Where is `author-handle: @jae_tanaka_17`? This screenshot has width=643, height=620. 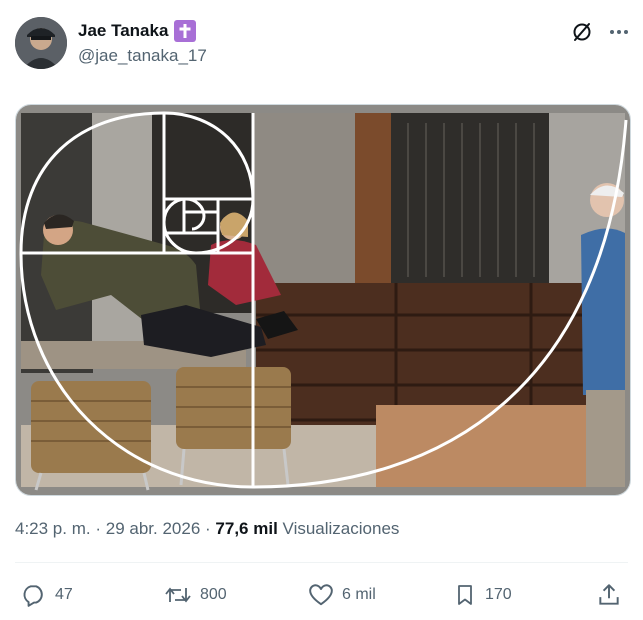
author-handle: @jae_tanaka_17 is located at coordinates (142, 56).